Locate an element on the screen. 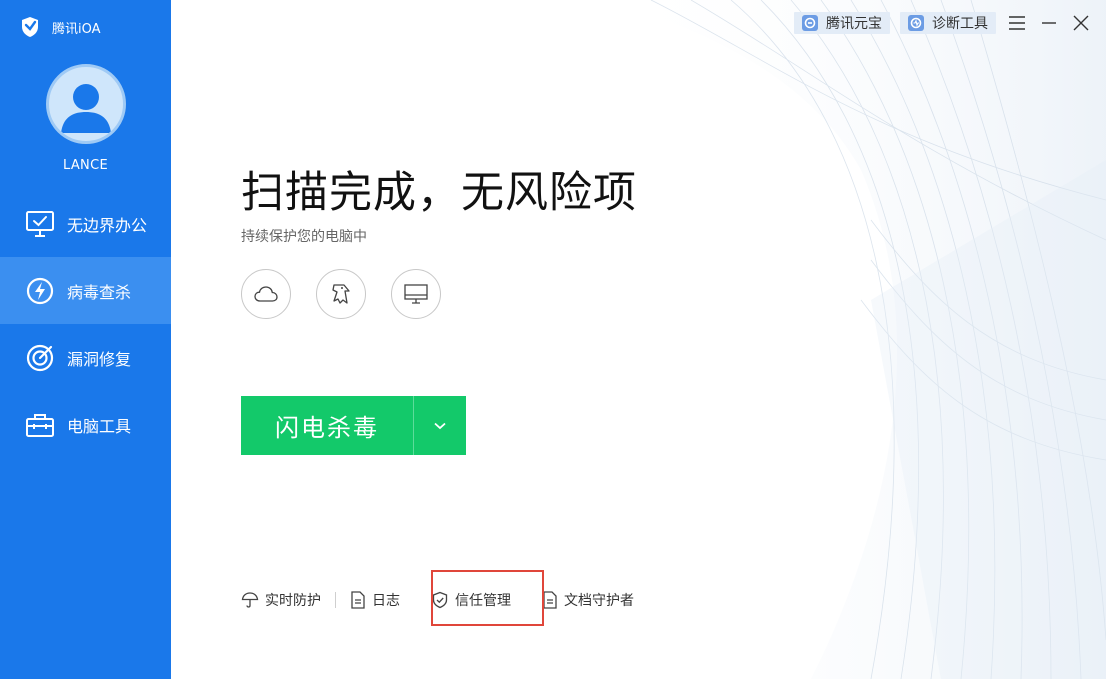 The image size is (1106, 679). protection-status-text: 持续保护您的电脑中 is located at coordinates (304, 237).